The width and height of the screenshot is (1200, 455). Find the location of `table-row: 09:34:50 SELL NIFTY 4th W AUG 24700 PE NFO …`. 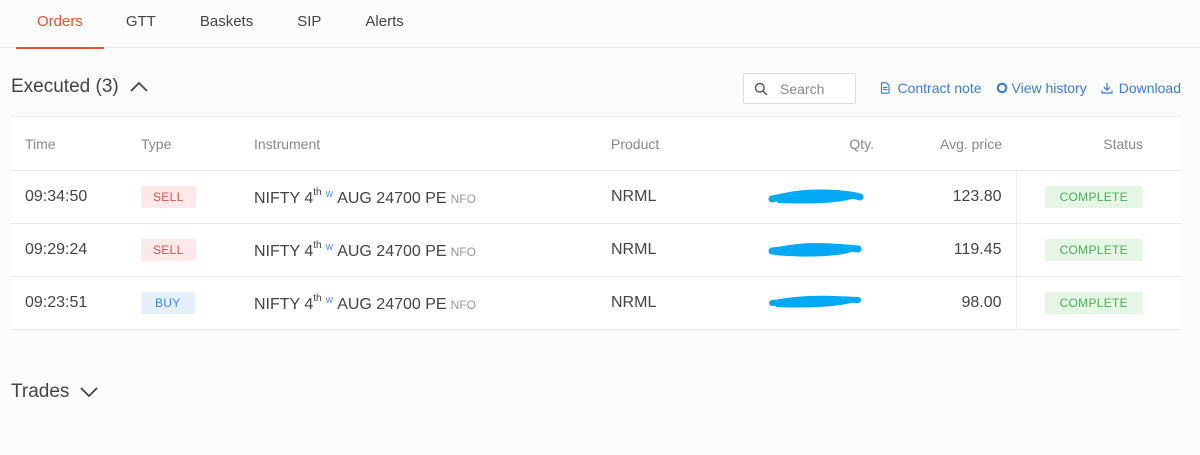

table-row: 09:34:50 SELL NIFTY 4th W AUG 24700 PE NFO … is located at coordinates (596, 197).